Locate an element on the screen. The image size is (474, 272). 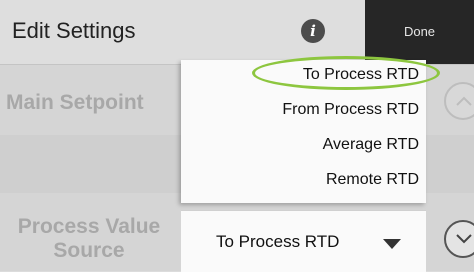
info-icon: i is located at coordinates (313, 31).